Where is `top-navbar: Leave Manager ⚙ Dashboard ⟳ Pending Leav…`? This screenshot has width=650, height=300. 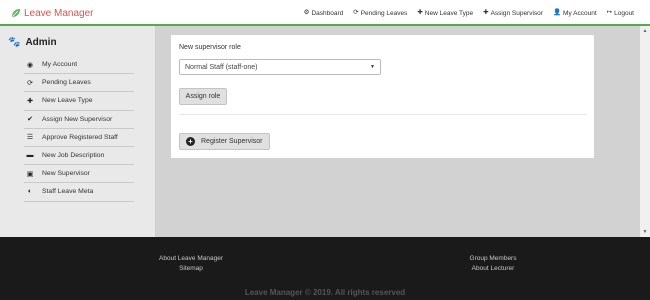
top-navbar: Leave Manager ⚙ Dashboard ⟳ Pending Leav… is located at coordinates (325, 13).